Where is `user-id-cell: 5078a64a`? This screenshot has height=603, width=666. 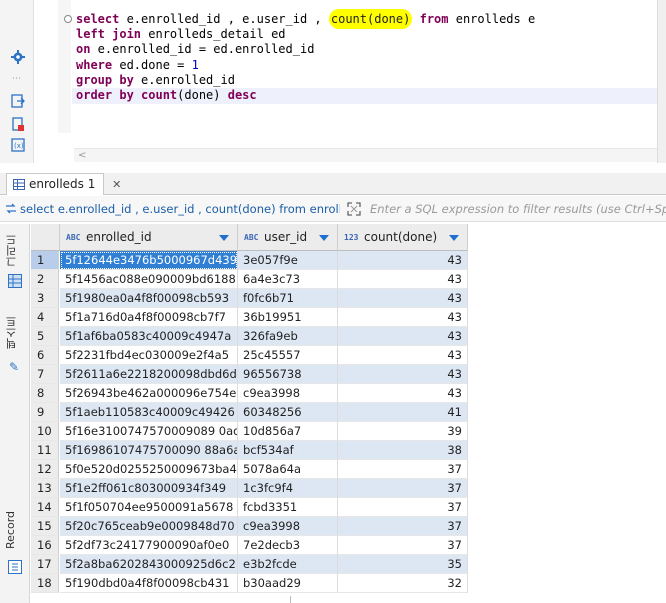 user-id-cell: 5078a64a is located at coordinates (288, 469).